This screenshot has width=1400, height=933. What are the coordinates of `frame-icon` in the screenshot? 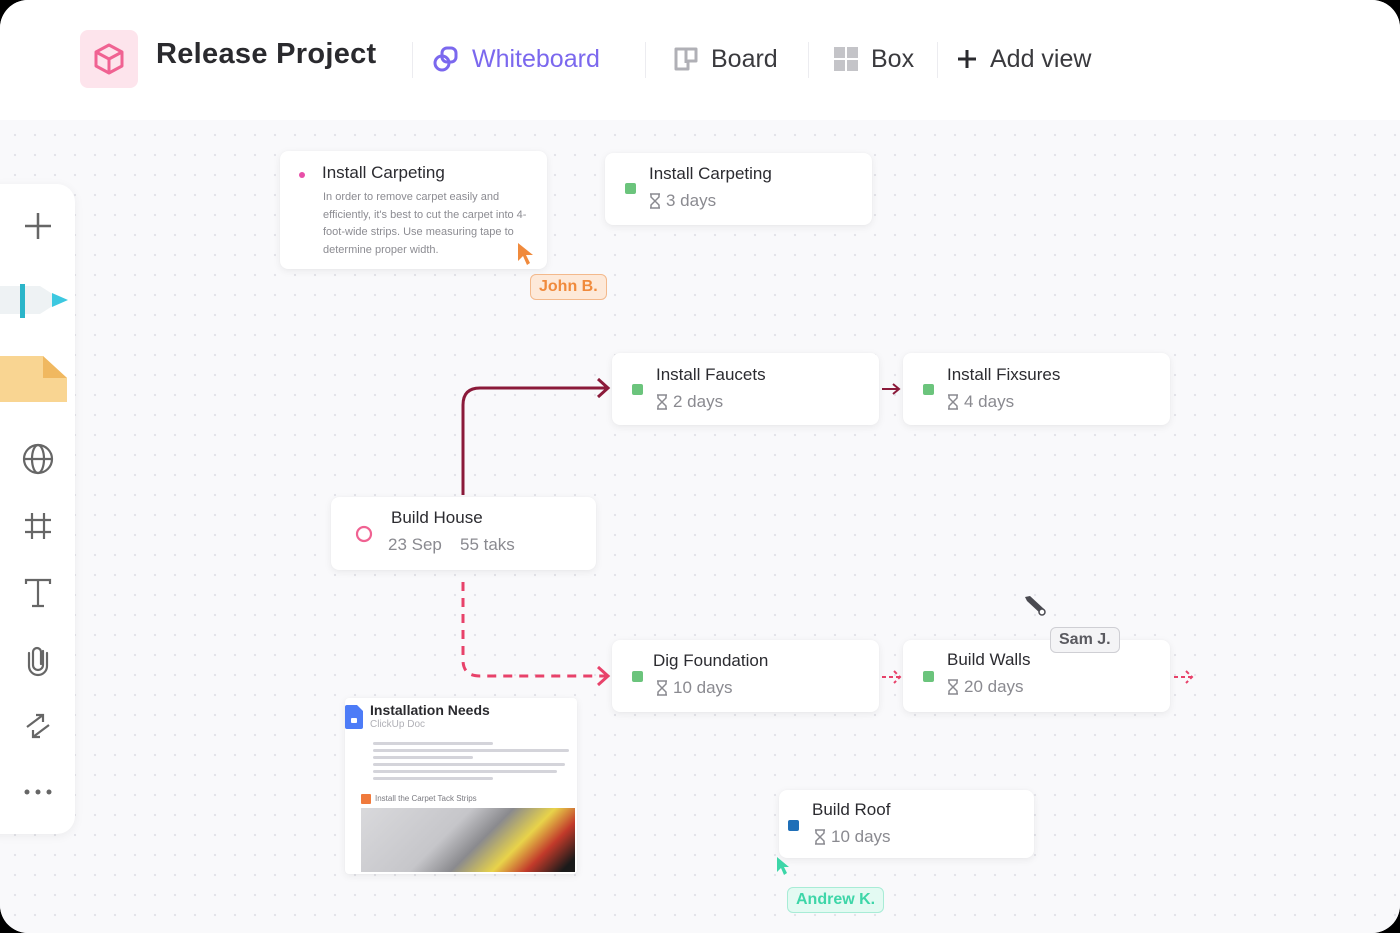 It's located at (37, 526).